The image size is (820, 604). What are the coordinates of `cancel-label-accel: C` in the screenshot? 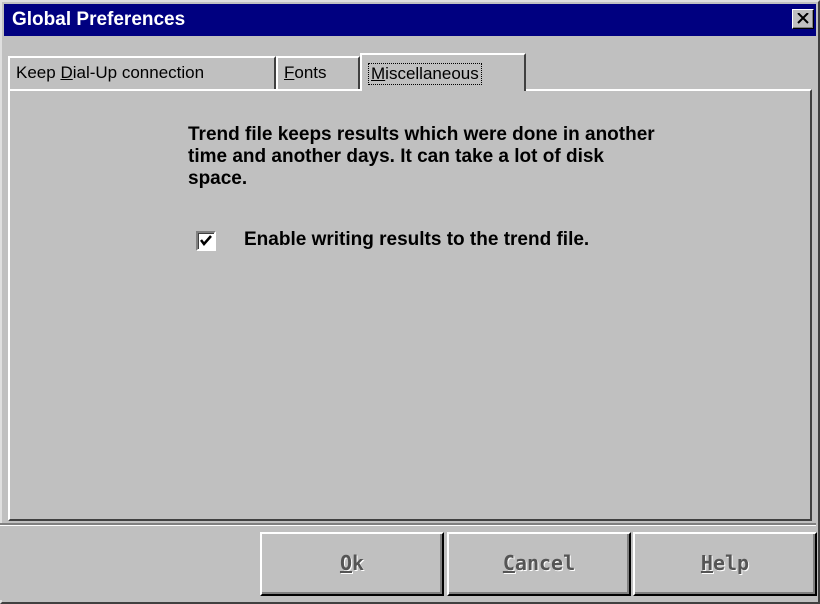 It's located at (508, 563).